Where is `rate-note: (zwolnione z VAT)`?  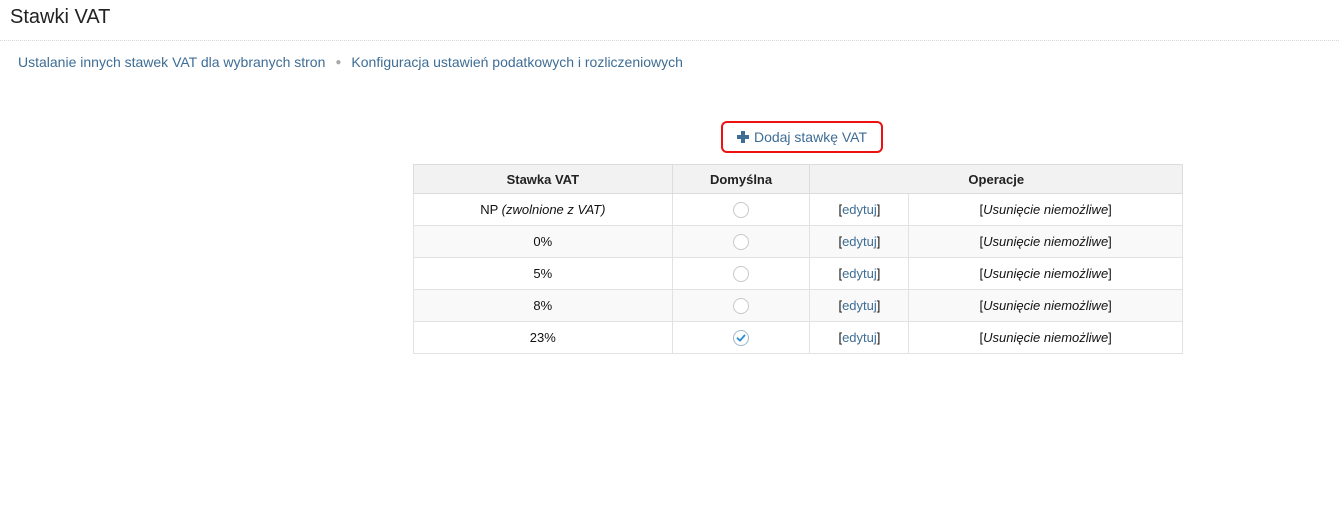
rate-note: (zwolnione z VAT) is located at coordinates (553, 209).